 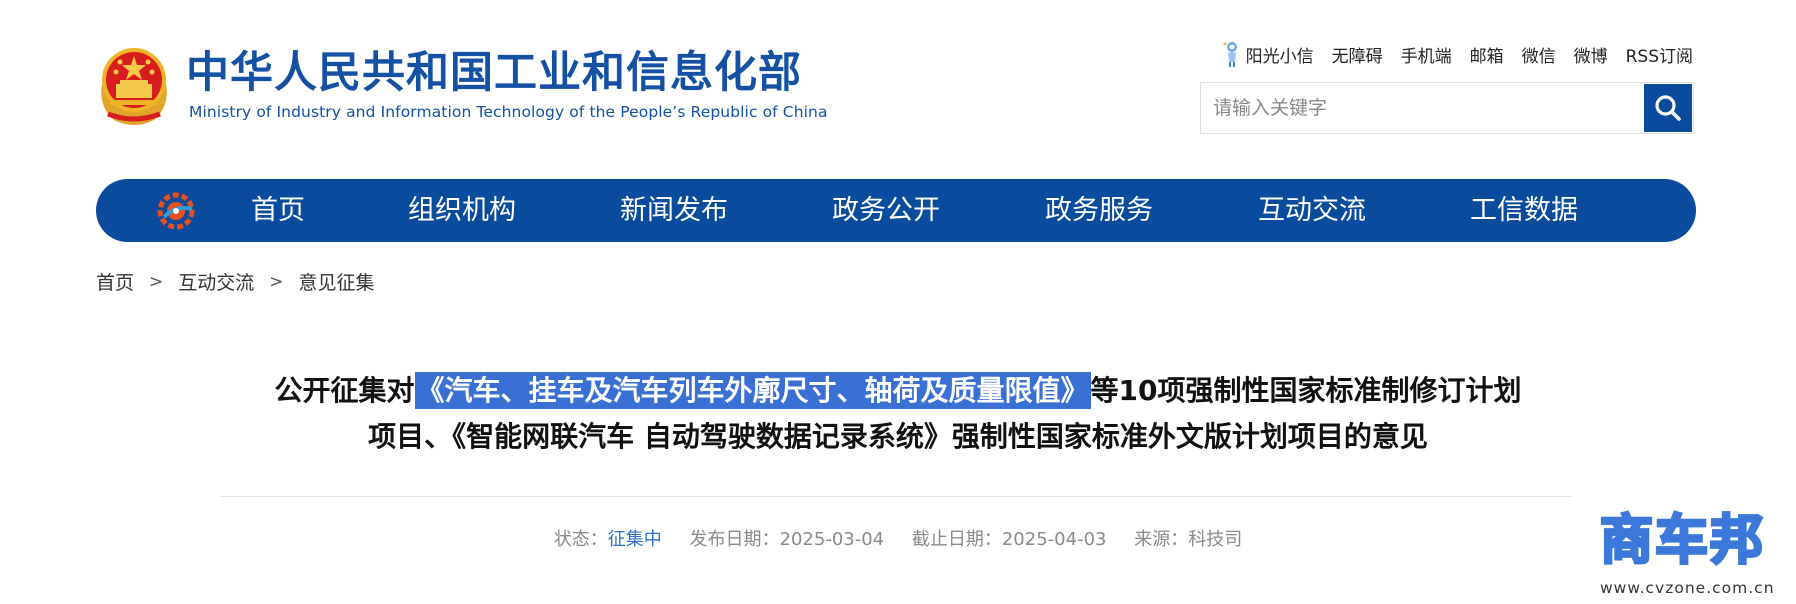 I want to click on sunshine-link: 阳光小信, so click(x=1268, y=54).